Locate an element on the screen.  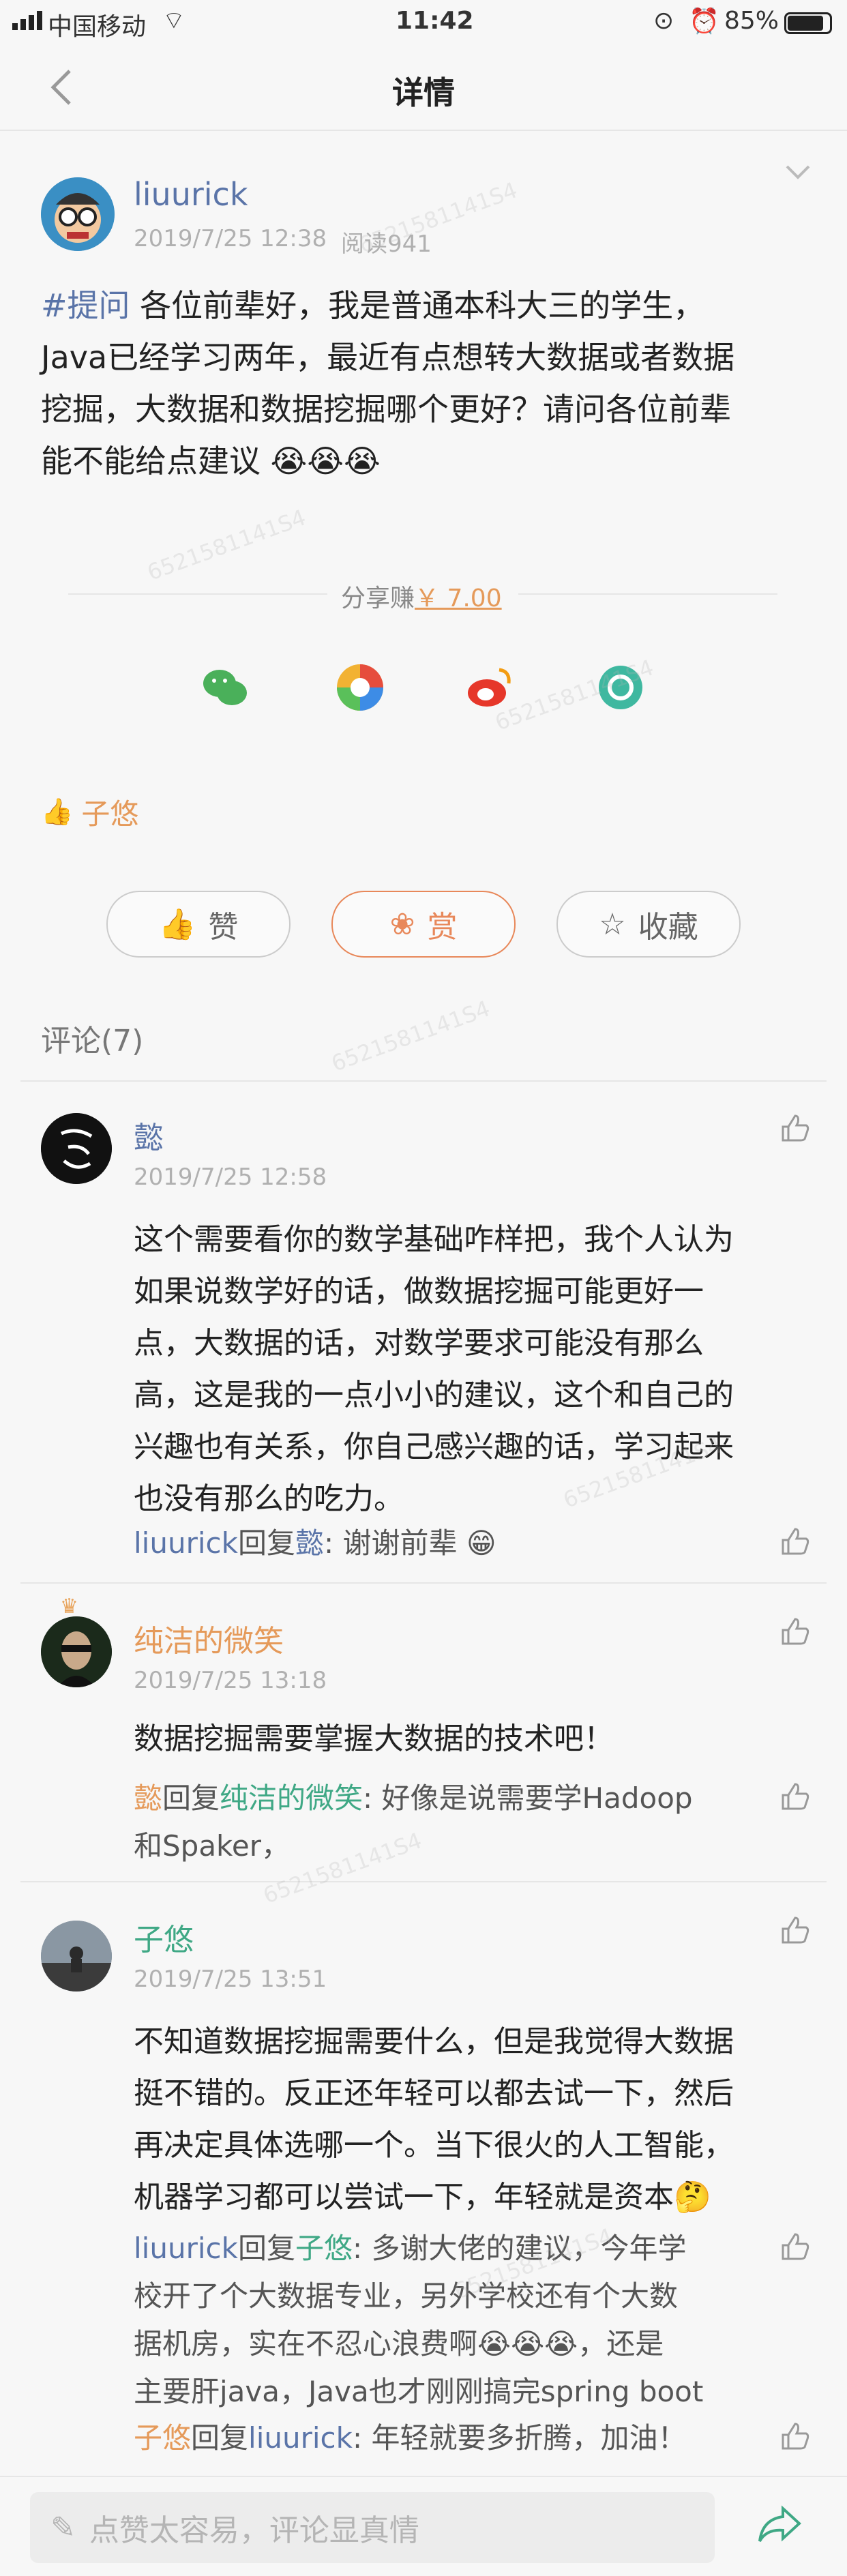
share-button is located at coordinates (783, 2528).